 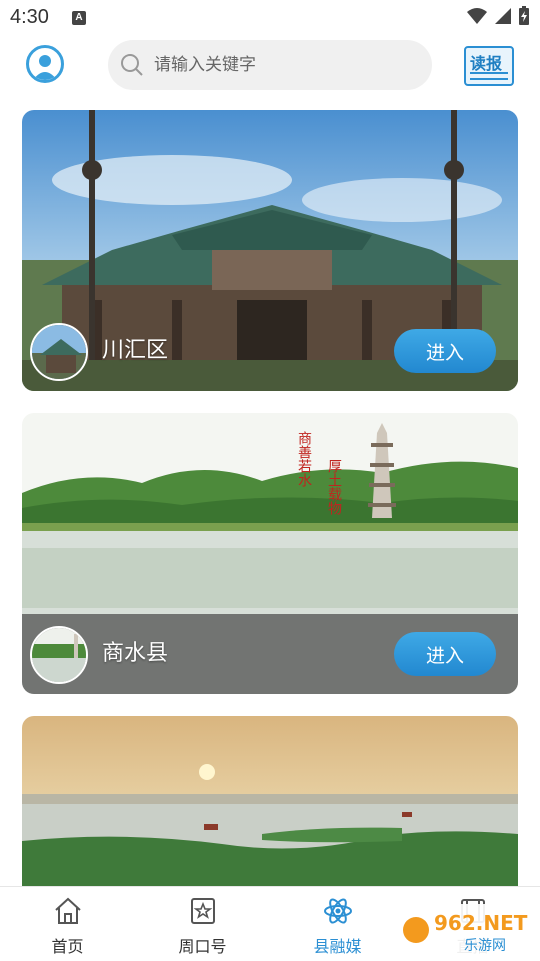 I want to click on user-avatar-button, so click(x=45, y=64).